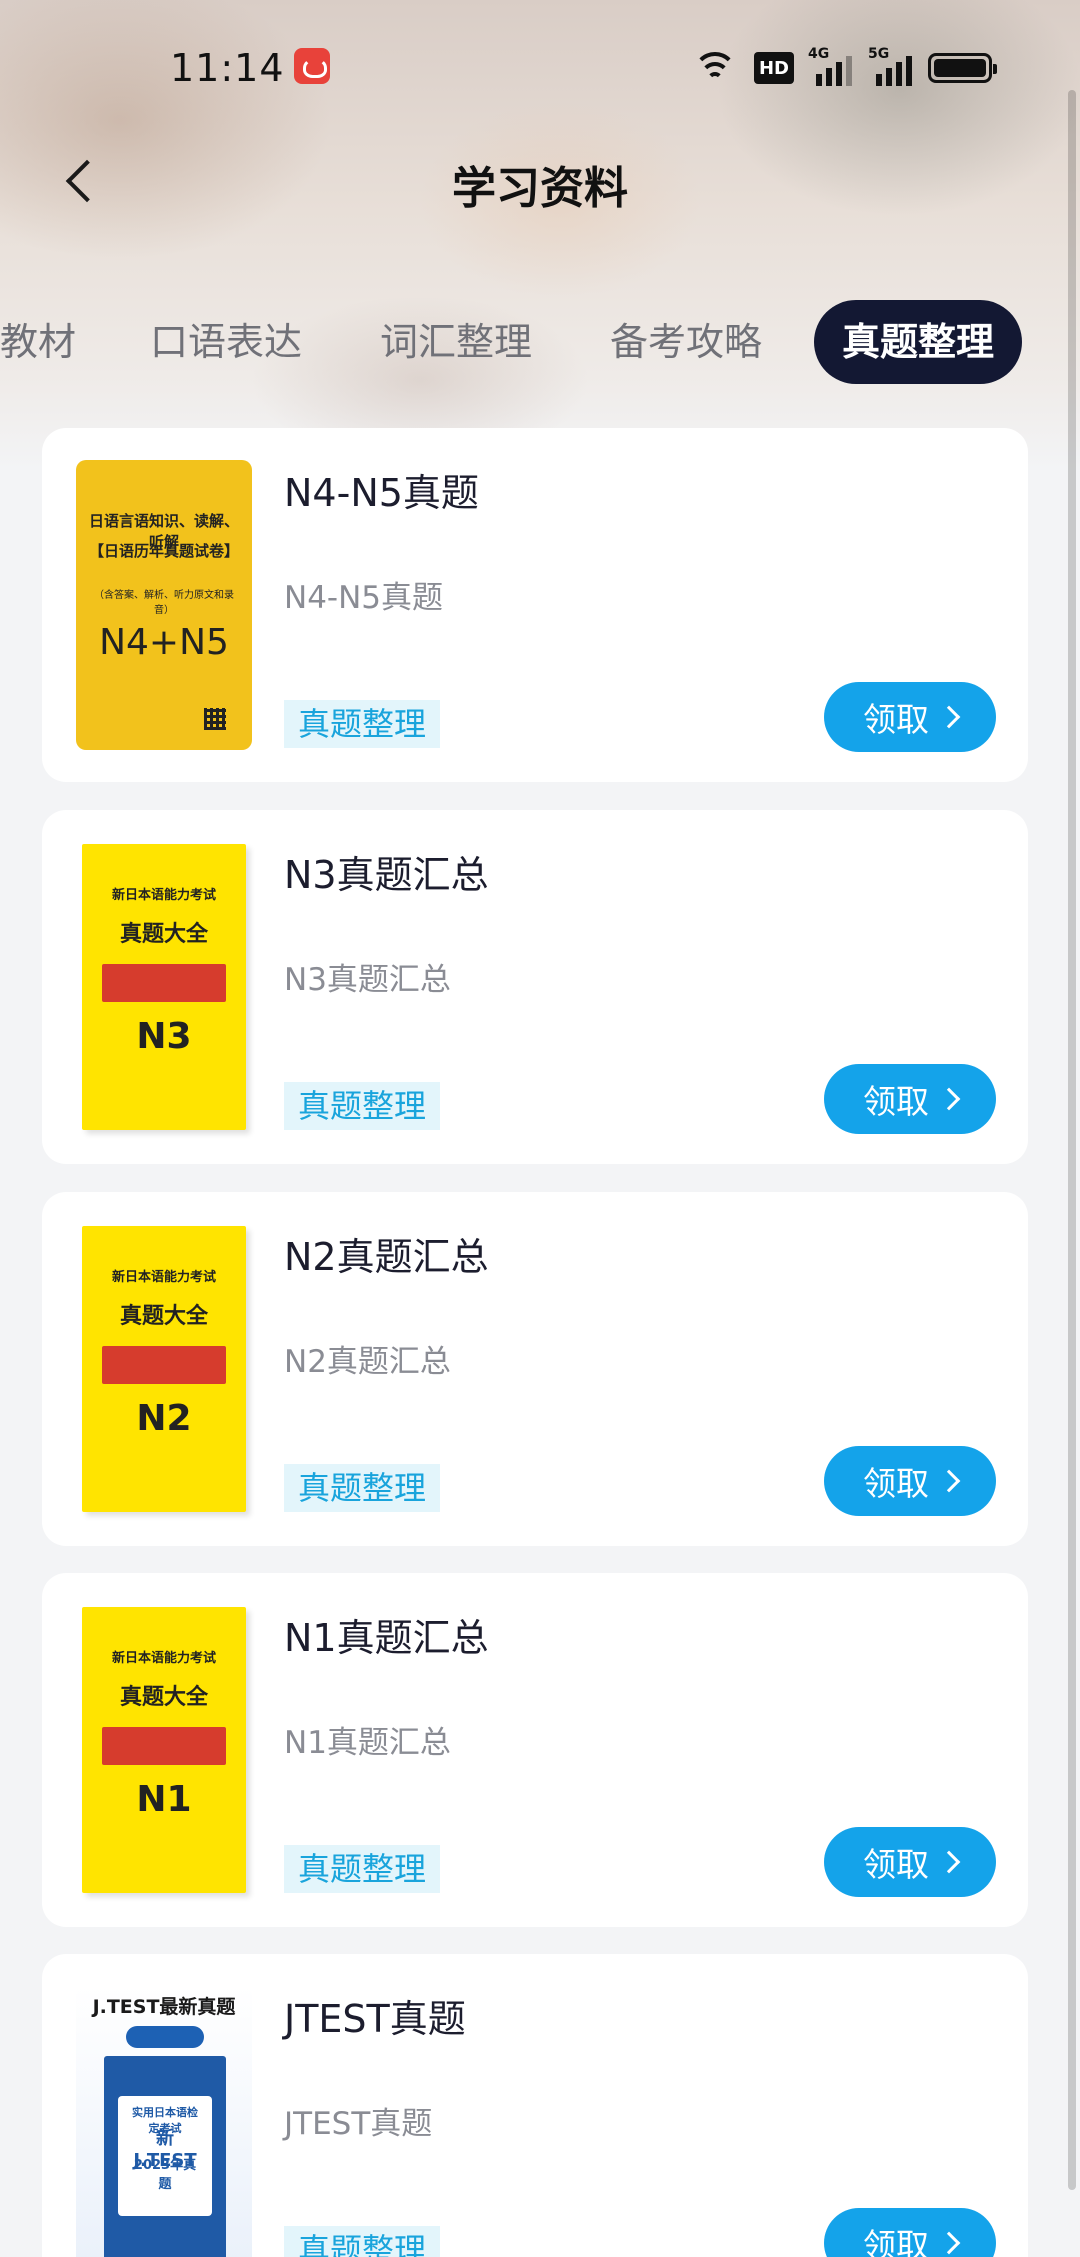  What do you see at coordinates (535, 987) in the screenshot?
I see `material-card: 新日本语能力考试 真题大全 N3 N3真题汇总 N3真题汇总 真题整理 领取` at bounding box center [535, 987].